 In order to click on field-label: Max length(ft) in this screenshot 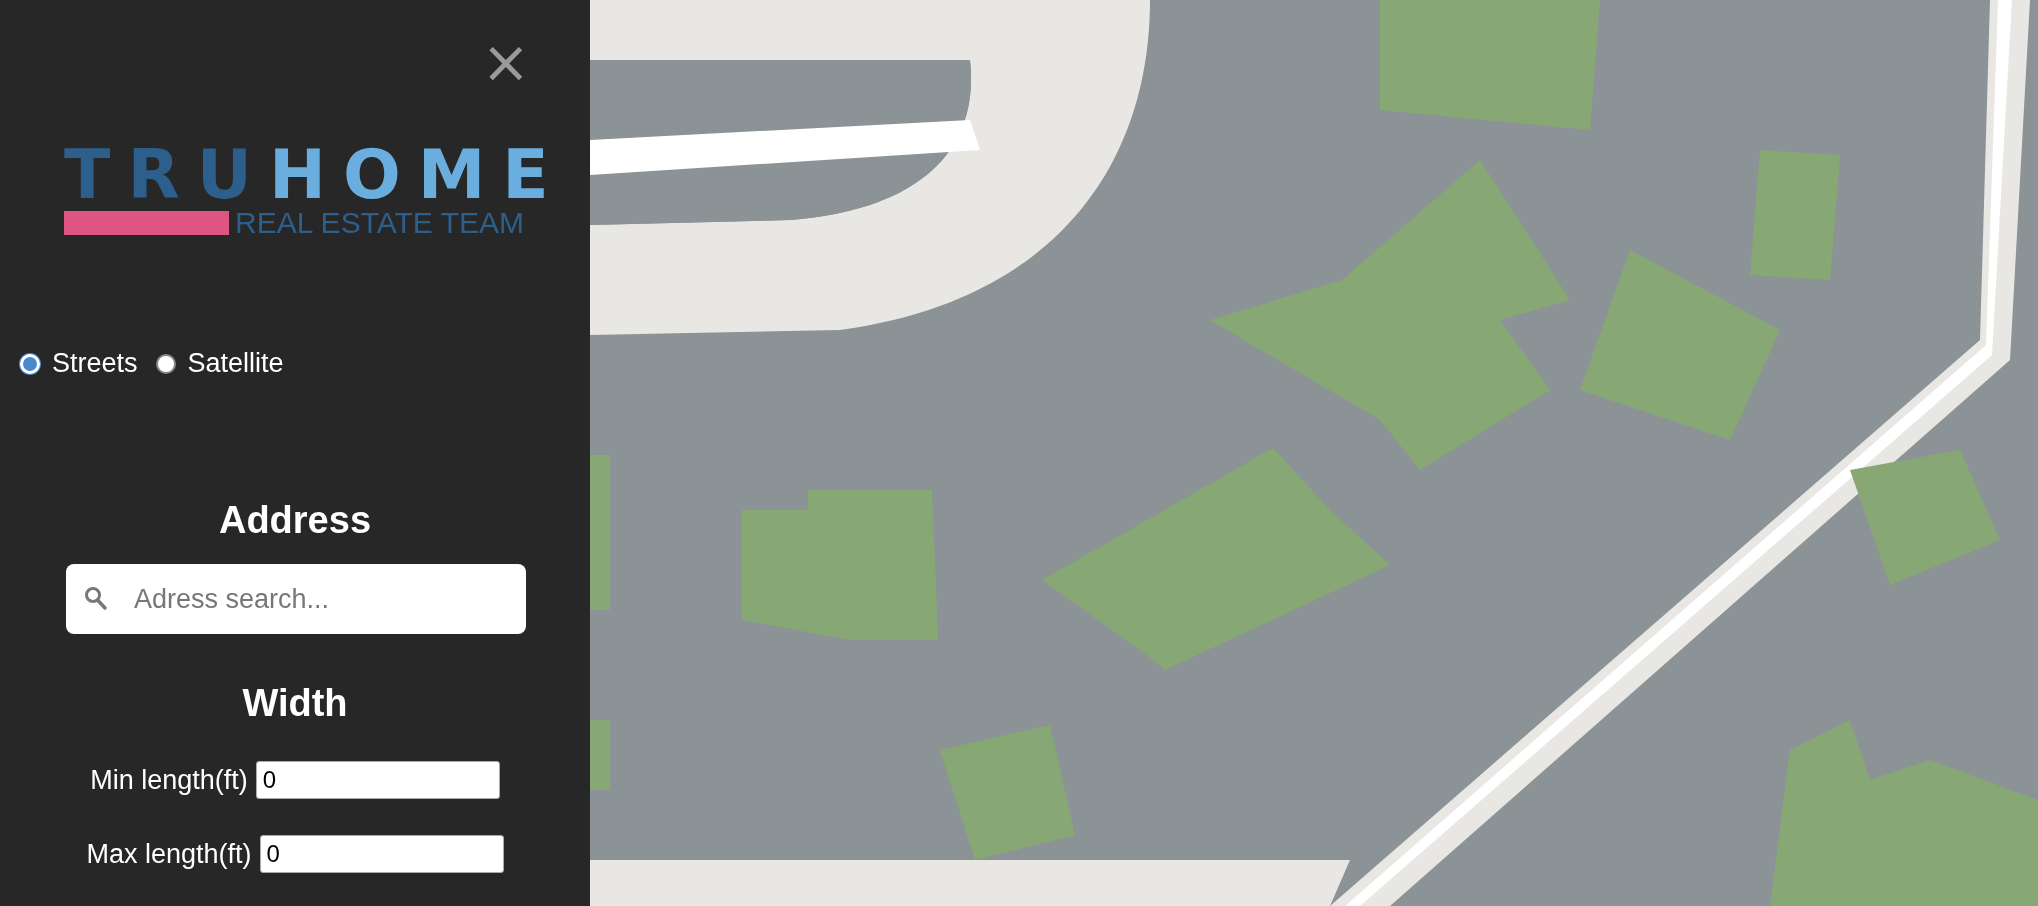, I will do `click(169, 854)`.